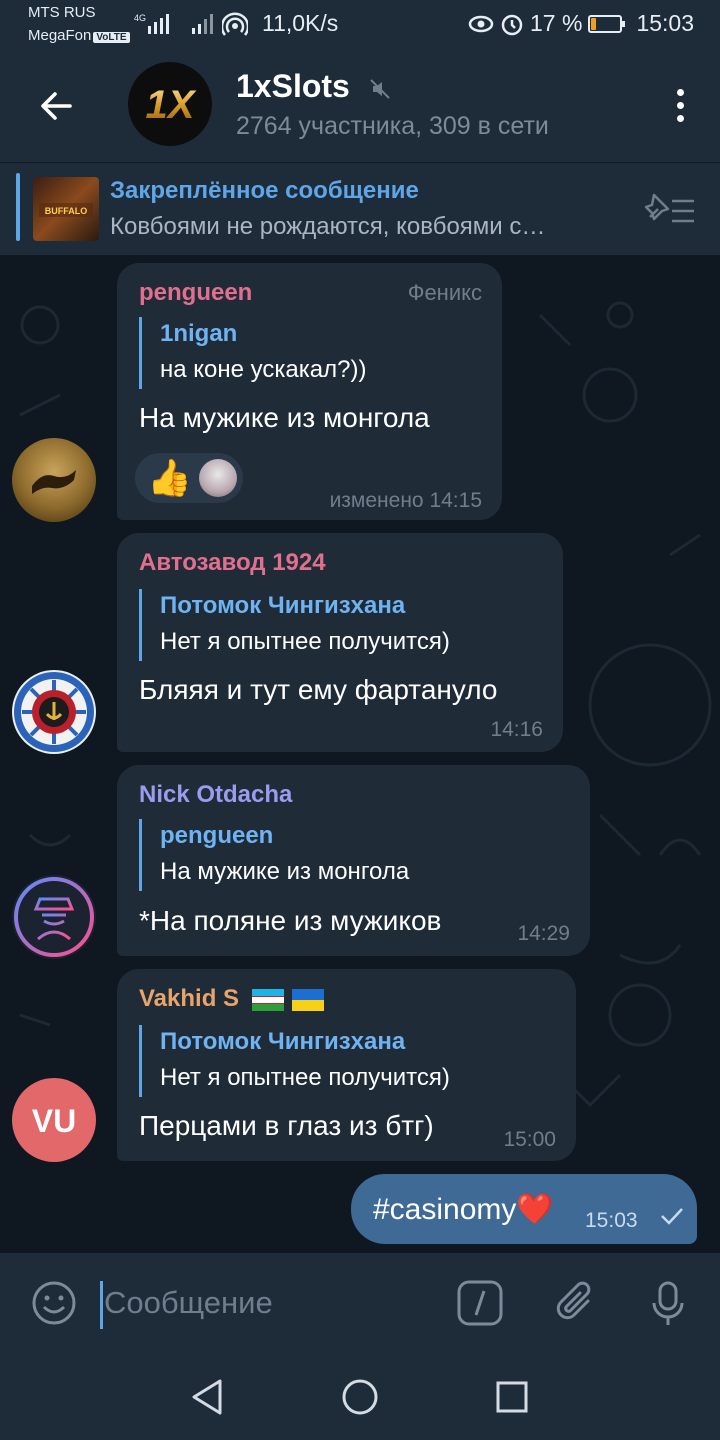 Image resolution: width=720 pixels, height=1440 pixels. I want to click on sender-name: Автозавод 1924, so click(232, 563).